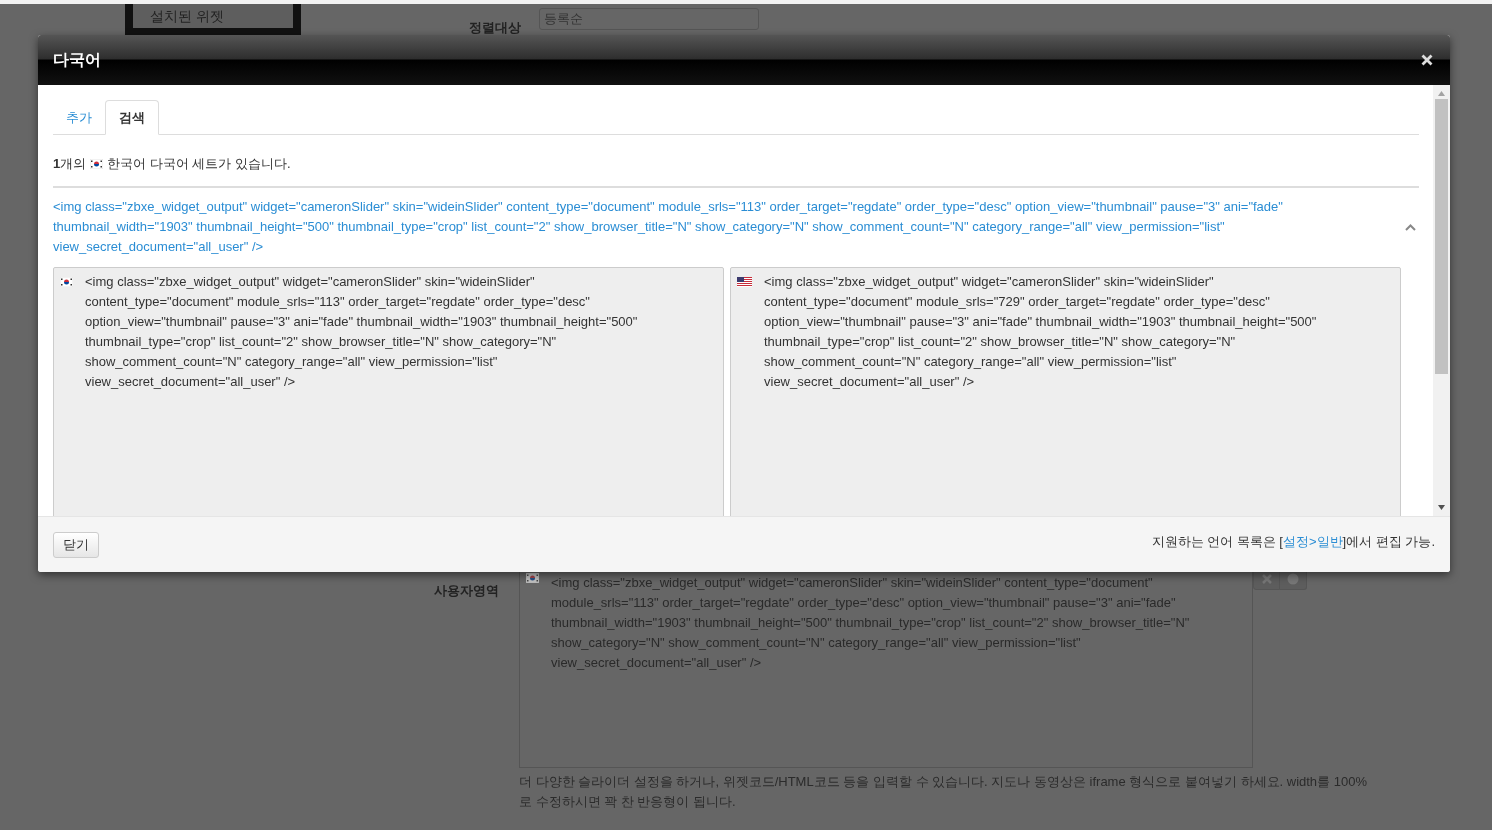 This screenshot has width=1492, height=830. What do you see at coordinates (388, 391) in the screenshot?
I see `translation-field: <img class="zbxe_widget_output" widget="cameronSlider" skin="wideinSlider" content_type="document" module_srls="113" order_target="regdate" order_type="desc" option_view="thumbnail" pause="3" ani="fade" thumbnail_width="1903" thumbnail_height="500" thumbnail_type="crop" list_count="2" show_browser_title="N" show_category="N" show_comment_count="N" category_range="all" view_permission="list" view_secret_document="all_user" />` at bounding box center [388, 391].